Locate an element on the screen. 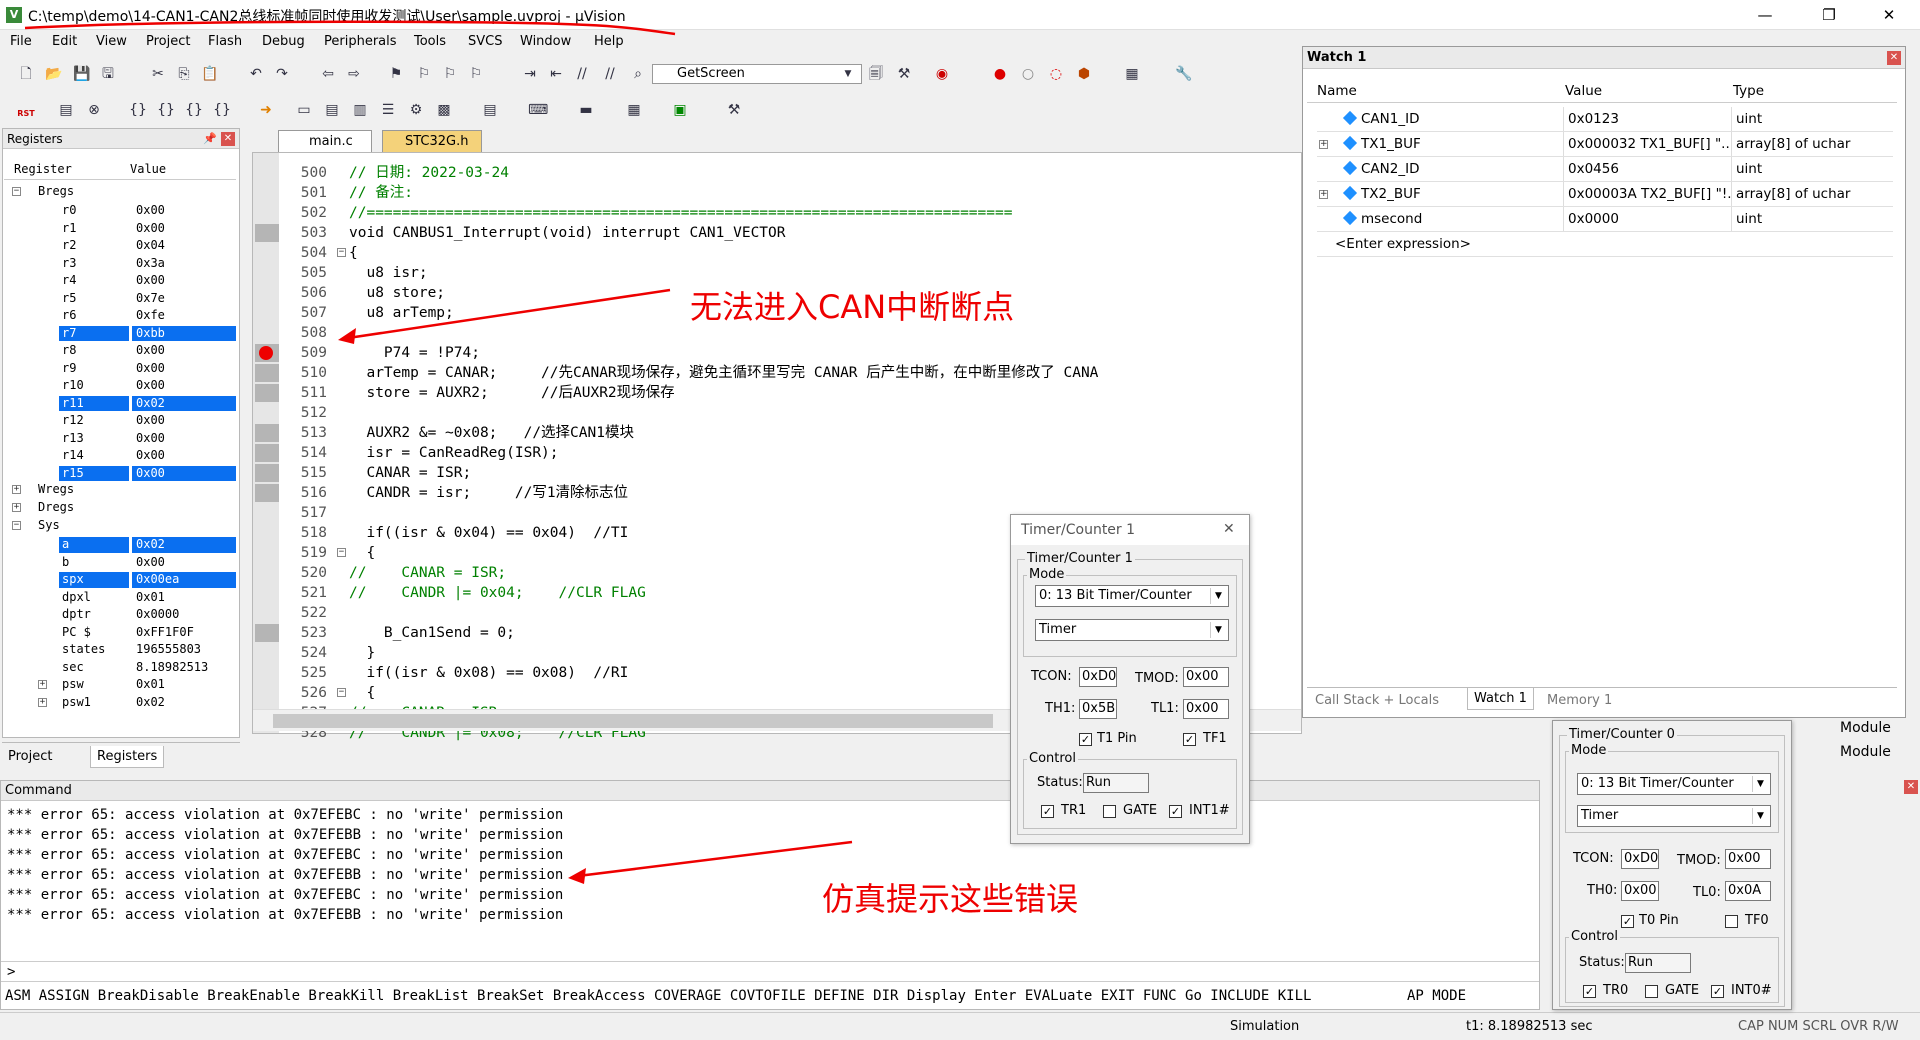 This screenshot has height=1040, width=1920. timer0-tr-checkbox: ✓ is located at coordinates (1589, 991).